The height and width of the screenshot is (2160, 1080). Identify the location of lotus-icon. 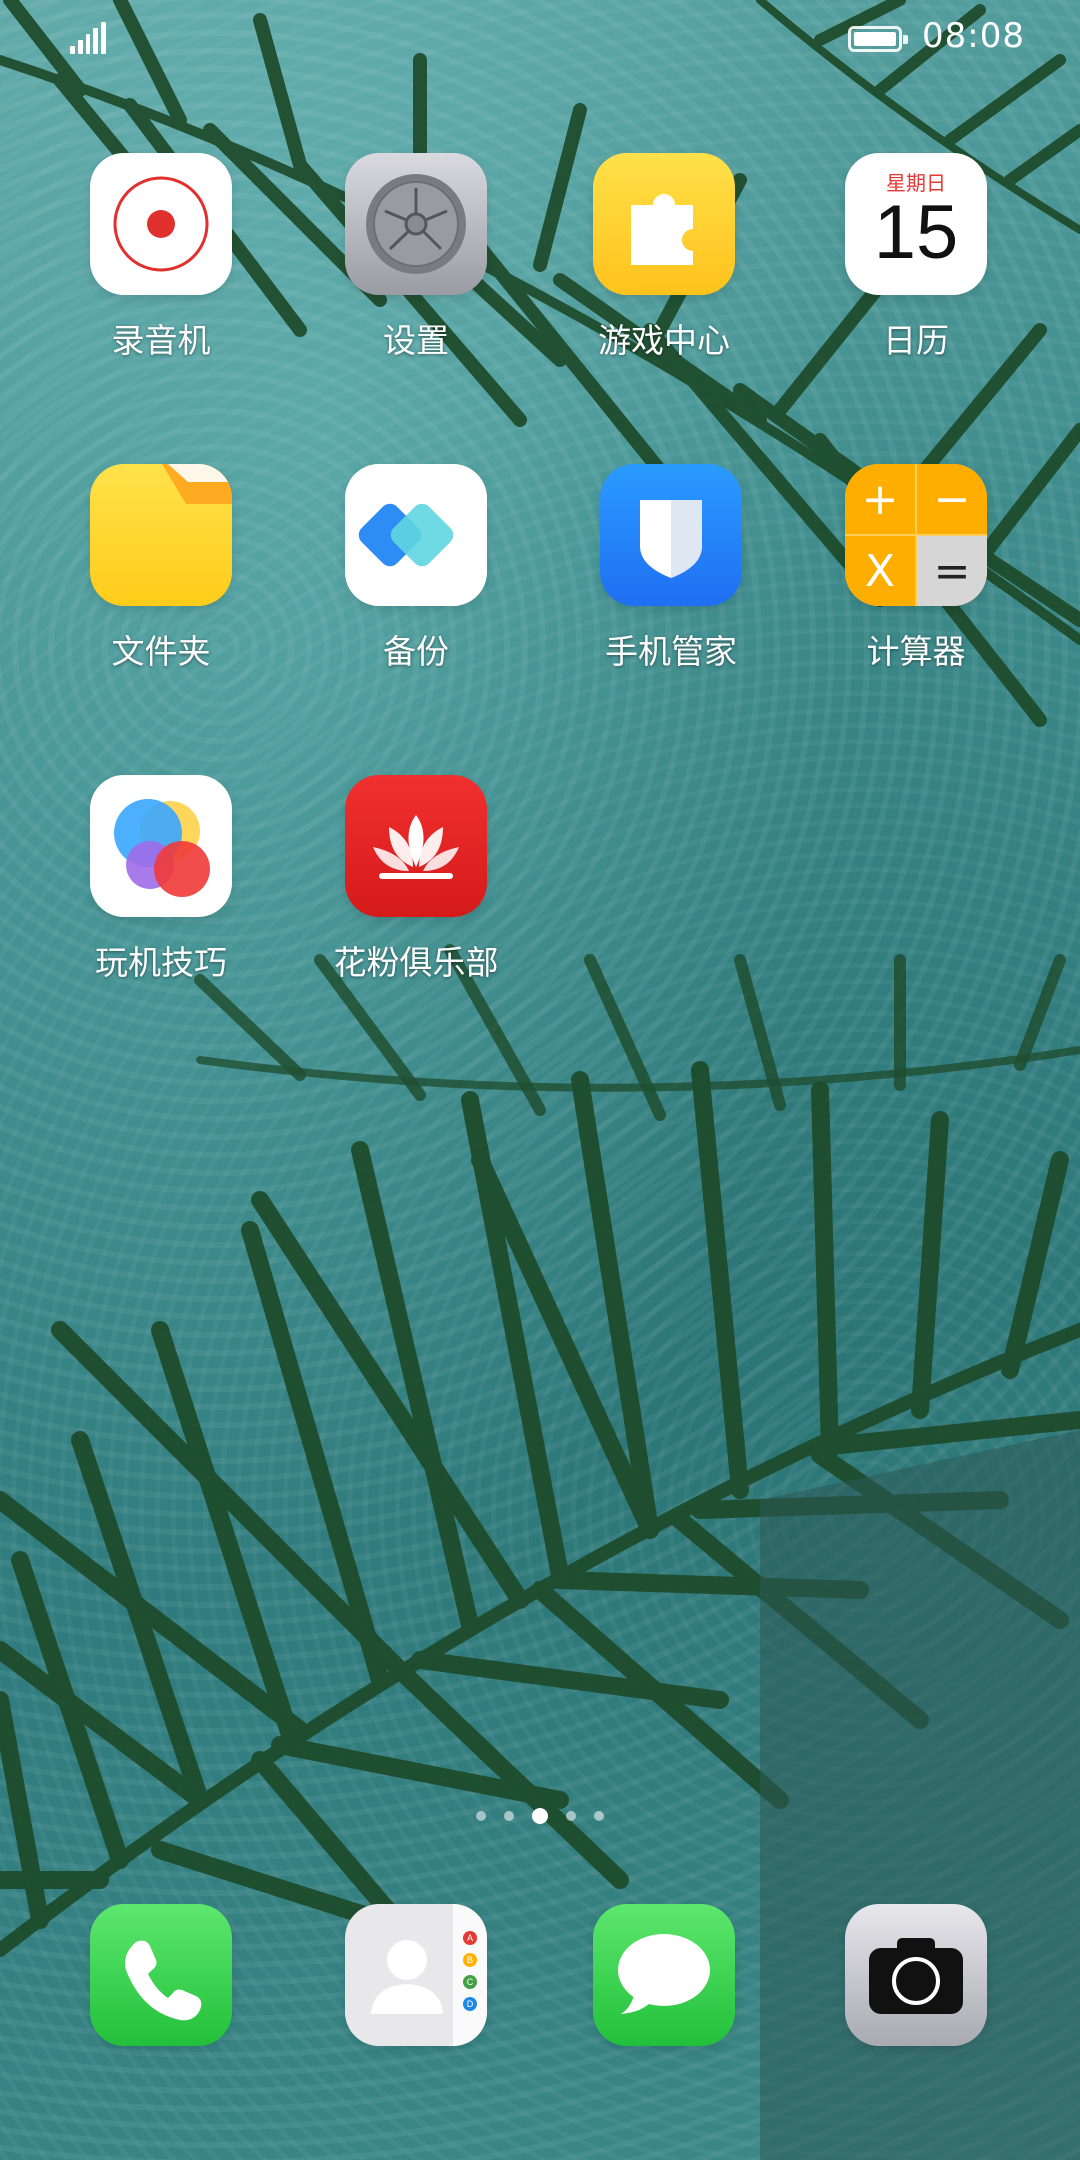
(416, 846).